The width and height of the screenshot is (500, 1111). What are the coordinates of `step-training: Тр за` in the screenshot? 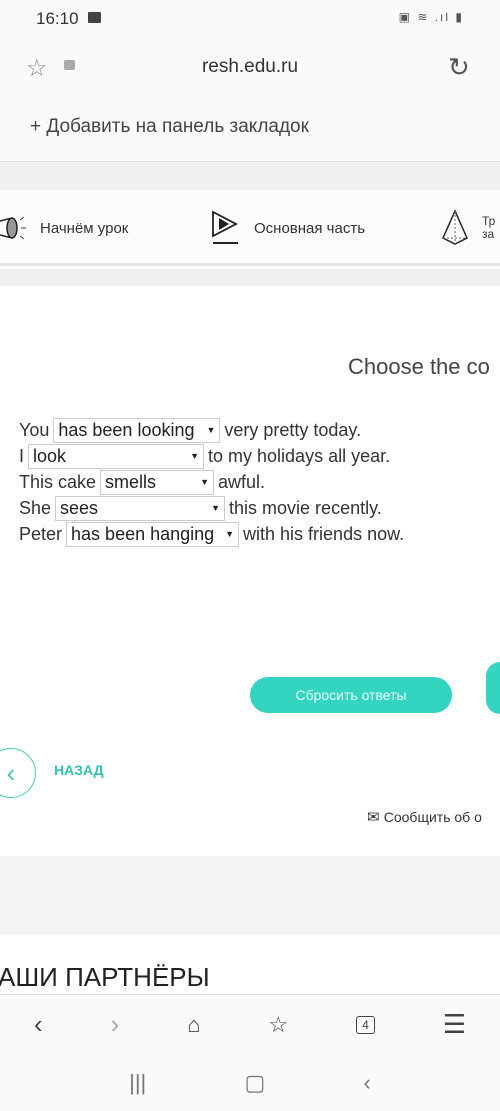 It's located at (469, 228).